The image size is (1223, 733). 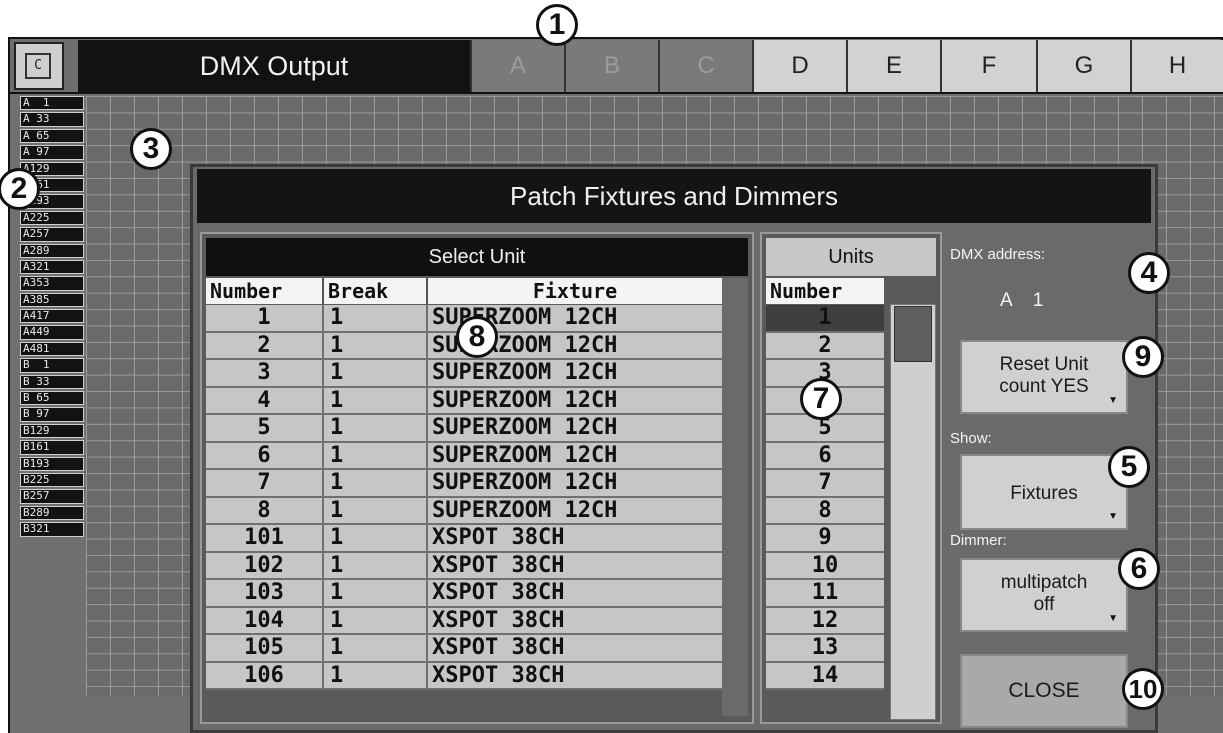 I want to click on page-tab-d: D, so click(x=799, y=66).